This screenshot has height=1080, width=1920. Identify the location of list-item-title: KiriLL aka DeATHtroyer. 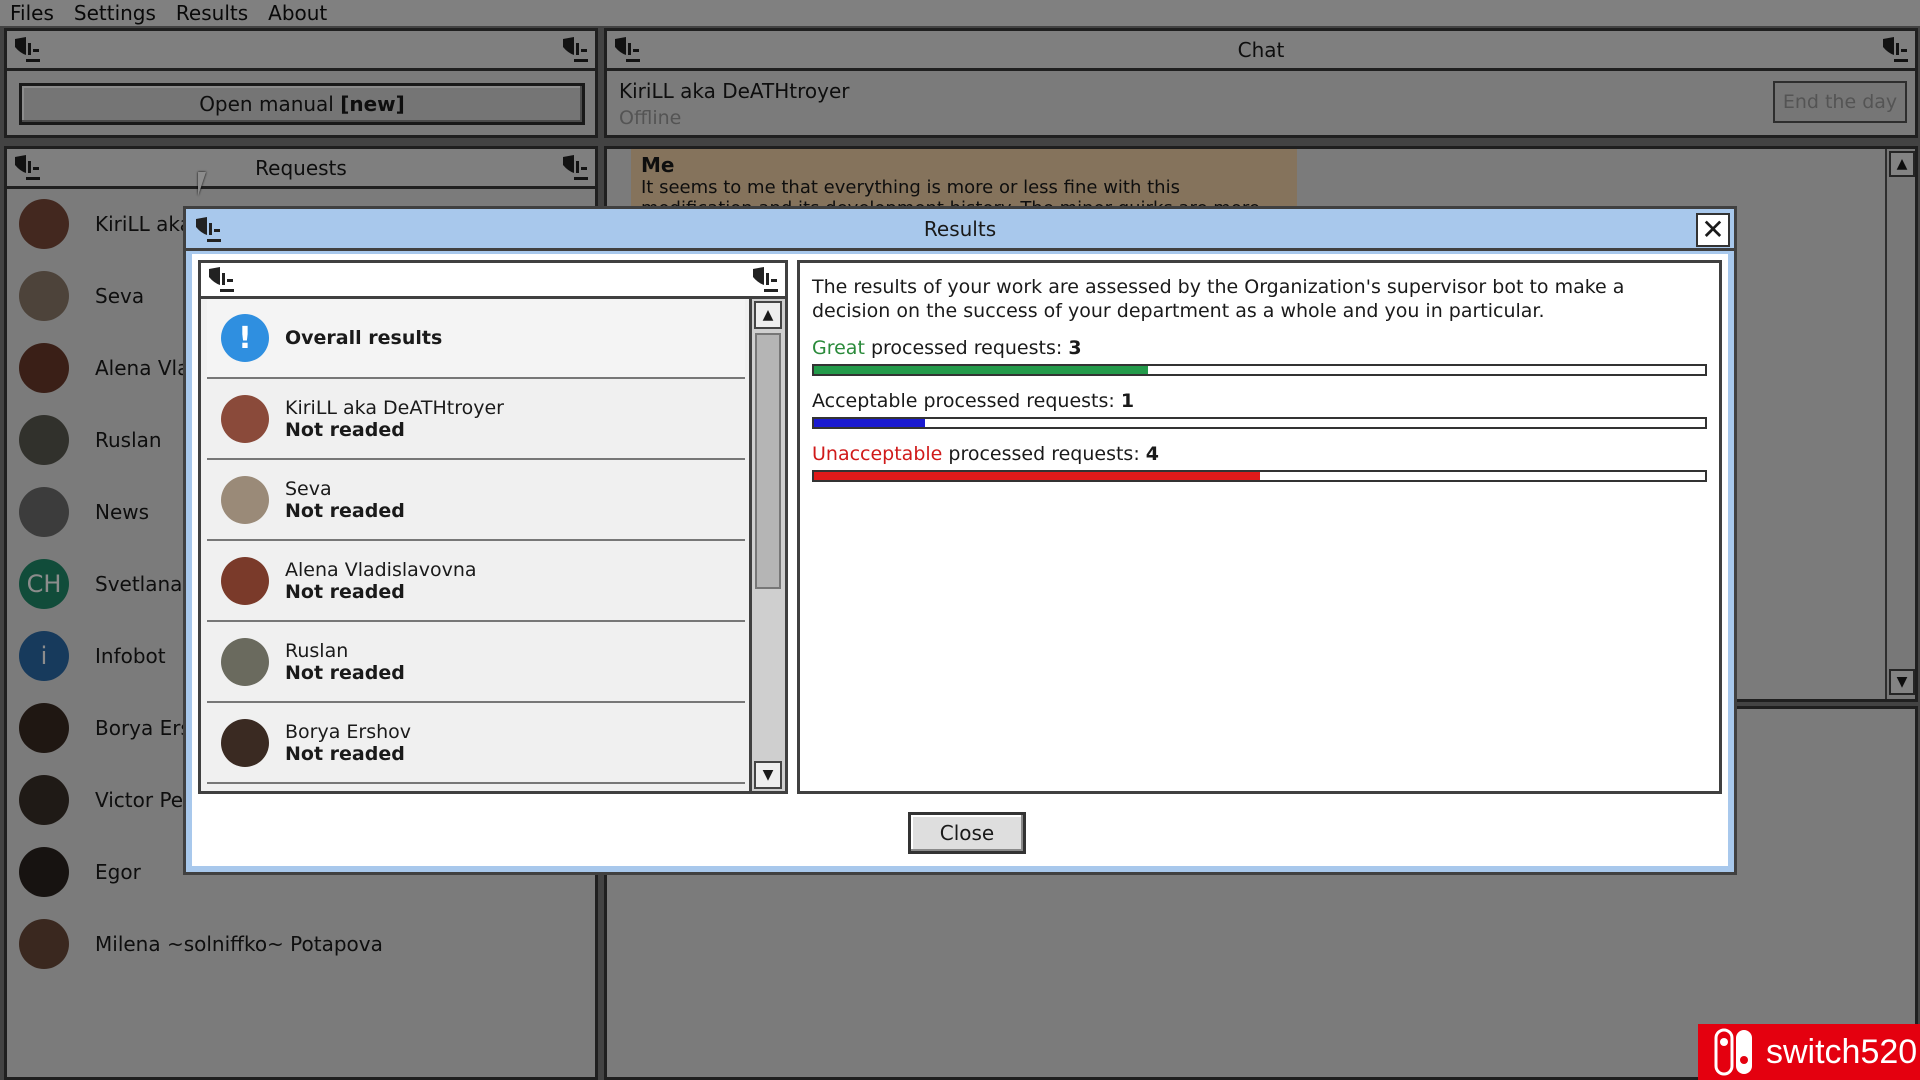
(394, 407).